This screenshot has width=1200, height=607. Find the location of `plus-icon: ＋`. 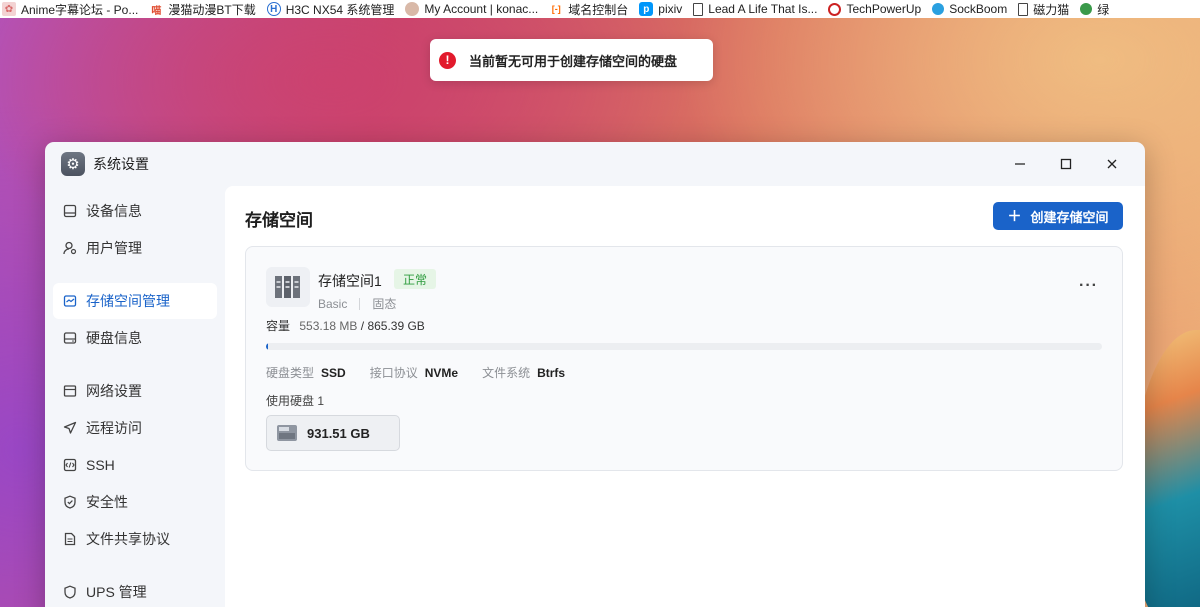

plus-icon: ＋ is located at coordinates (1014, 216).